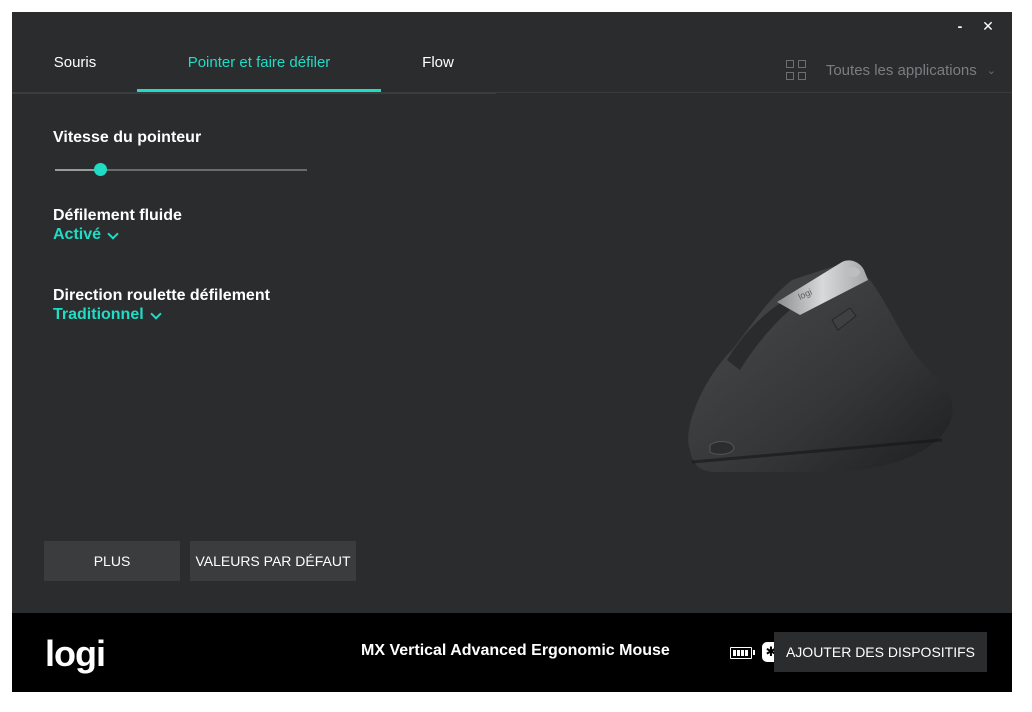 The height and width of the screenshot is (712, 1032). Describe the element at coordinates (820, 366) in the screenshot. I see `mouse-illustration: logi` at that location.